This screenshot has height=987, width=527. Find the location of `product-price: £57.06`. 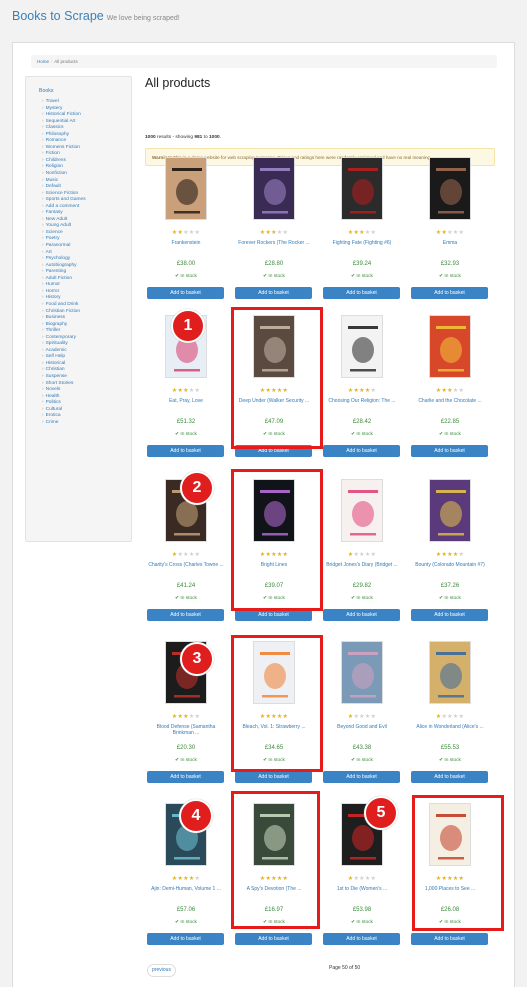

product-price: £57.06 is located at coordinates (186, 910).